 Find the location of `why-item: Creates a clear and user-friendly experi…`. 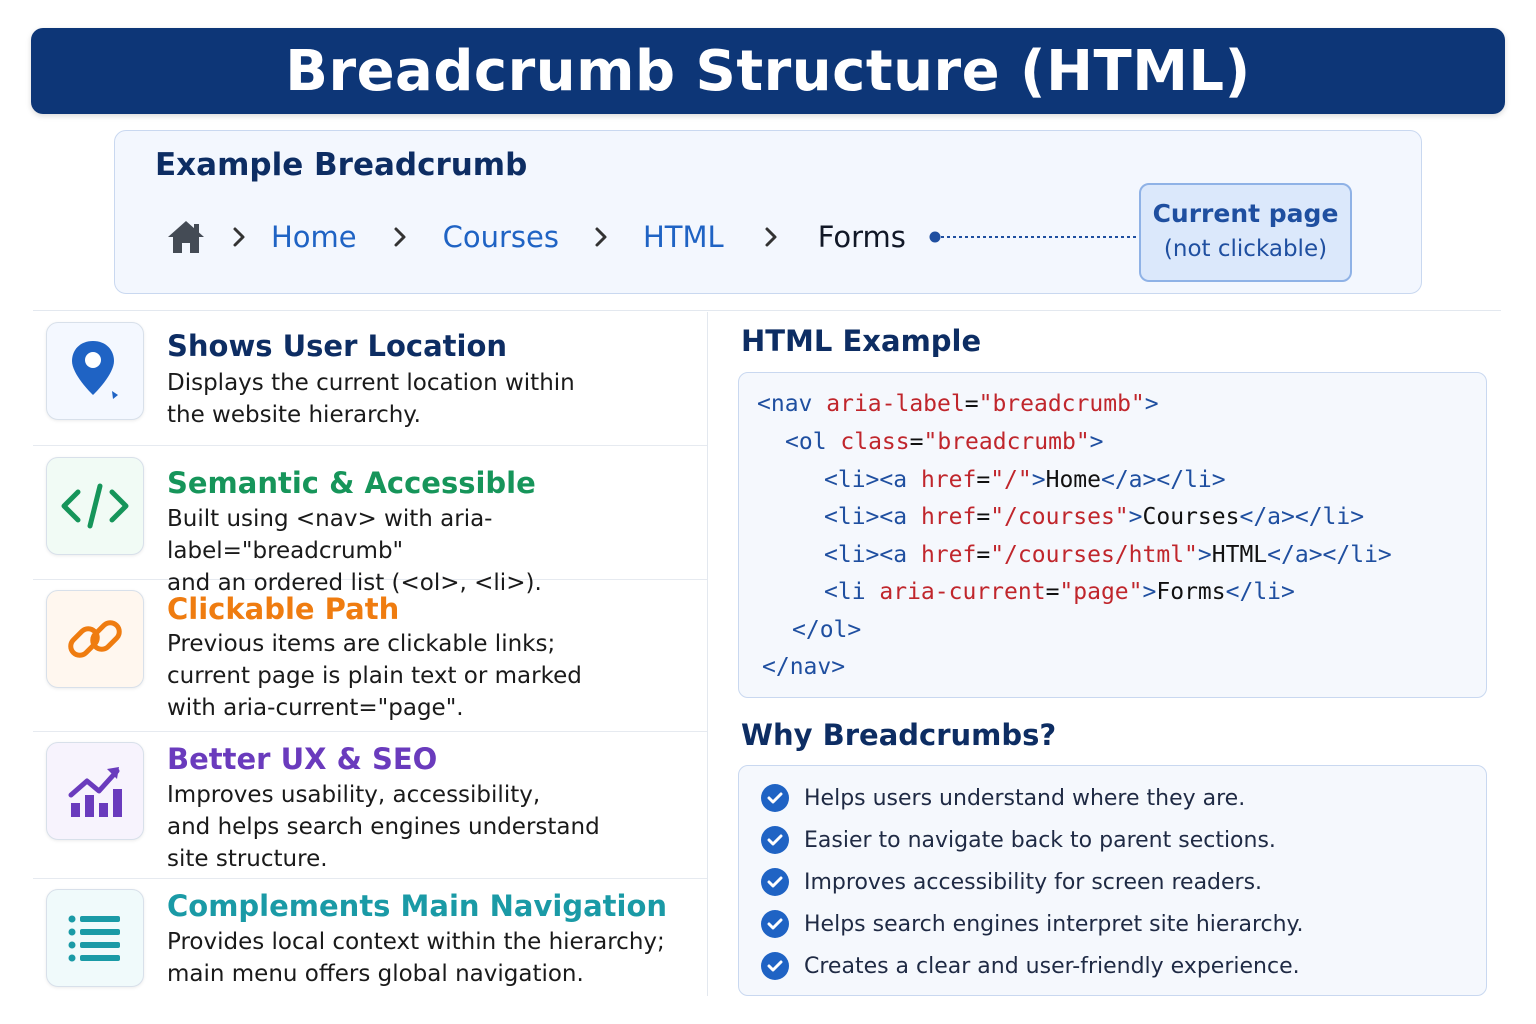

why-item: Creates a clear and user-friendly experi… is located at coordinates (1030, 966).